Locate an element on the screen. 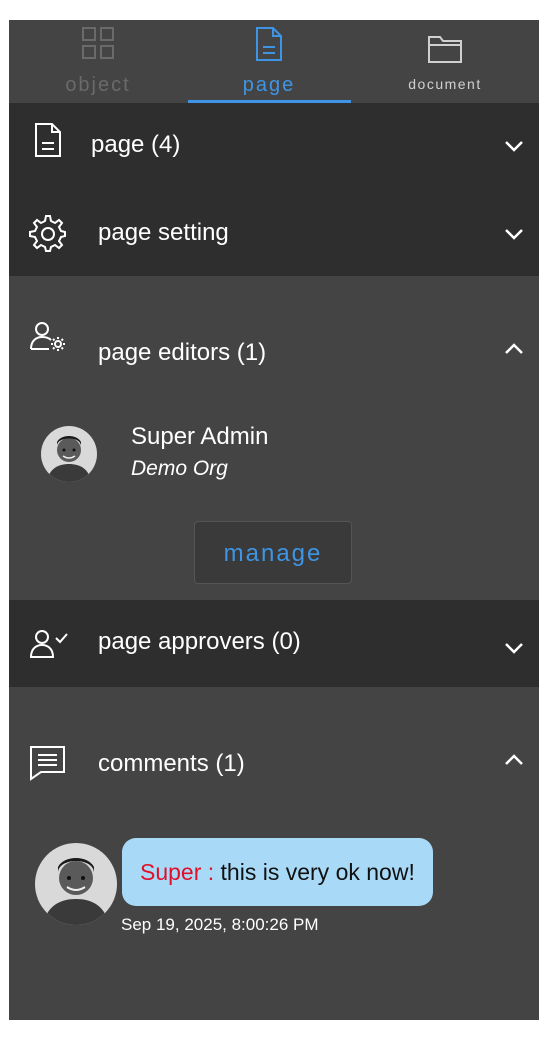 Image resolution: width=550 pixels, height=1040 pixels. comment-icon is located at coordinates (48, 765).